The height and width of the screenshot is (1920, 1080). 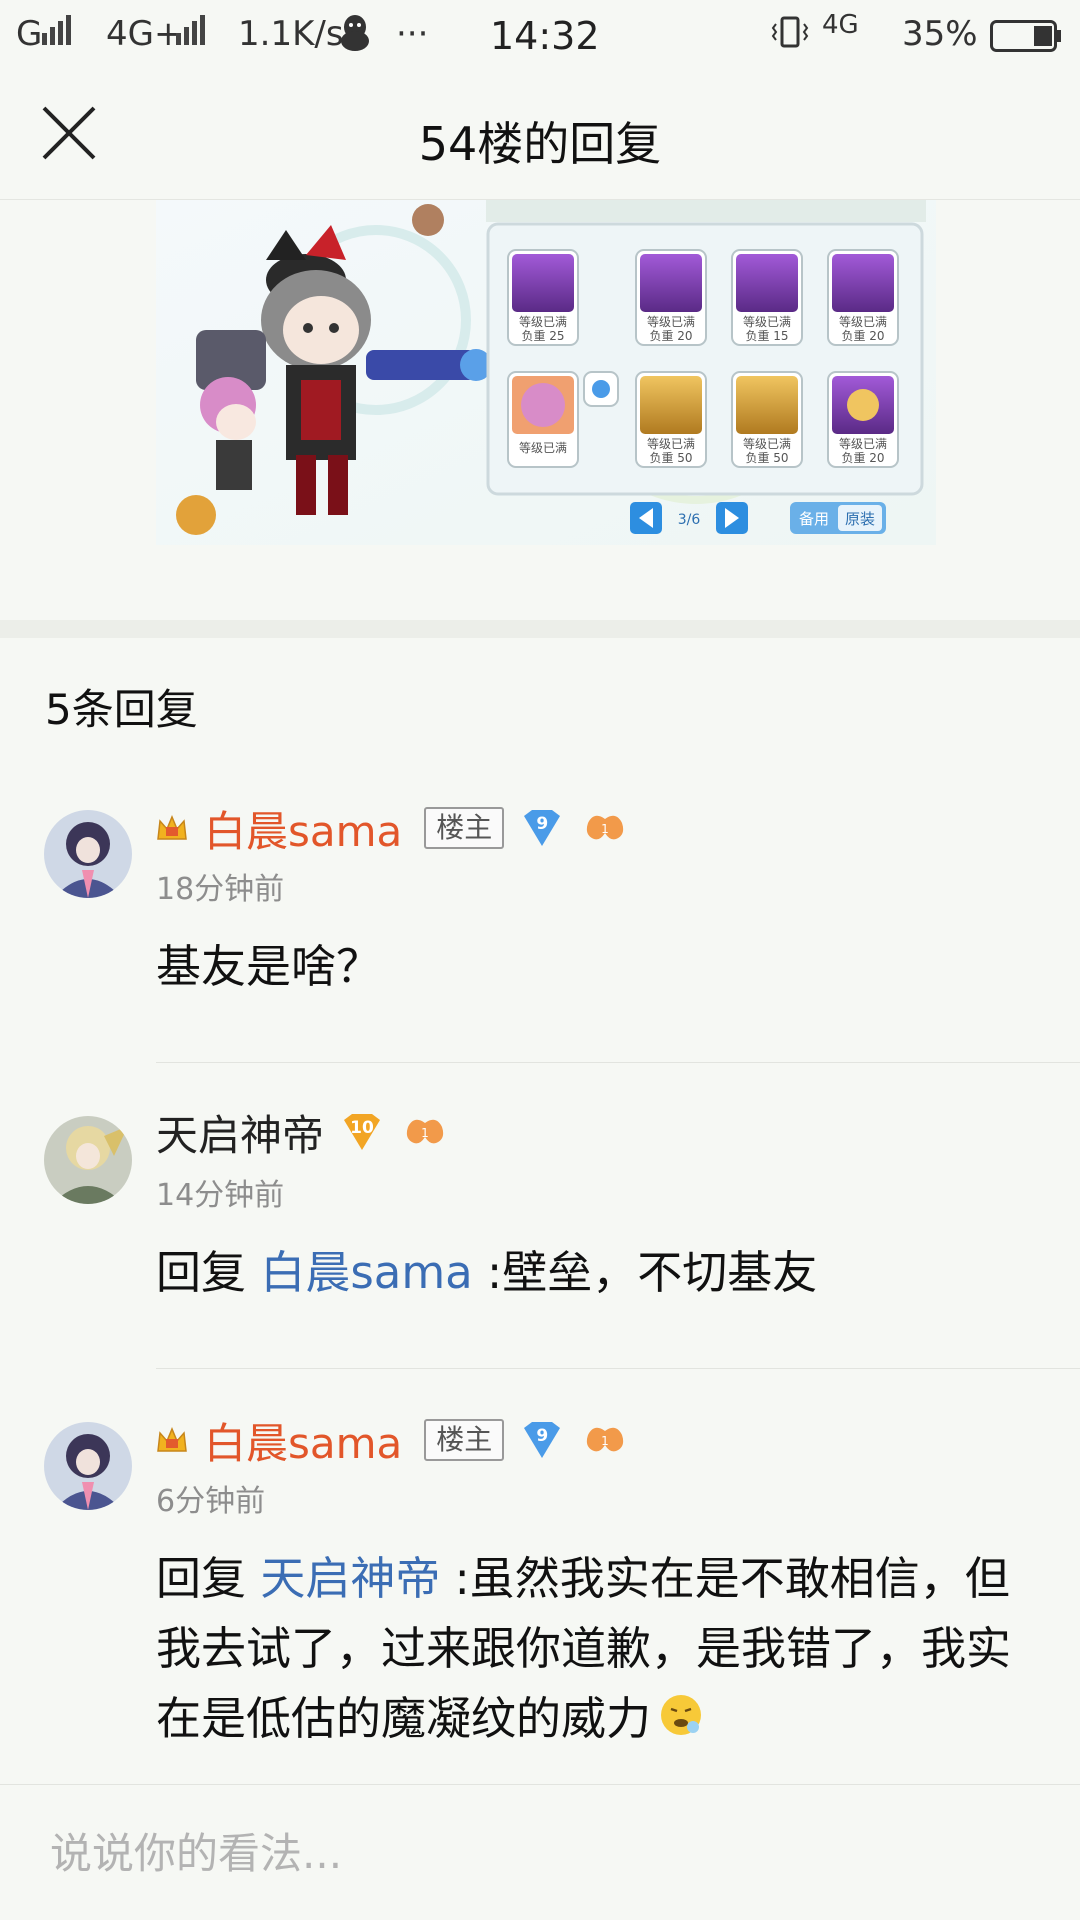 I want to click on reply-time: 6分钟前, so click(x=211, y=1501).